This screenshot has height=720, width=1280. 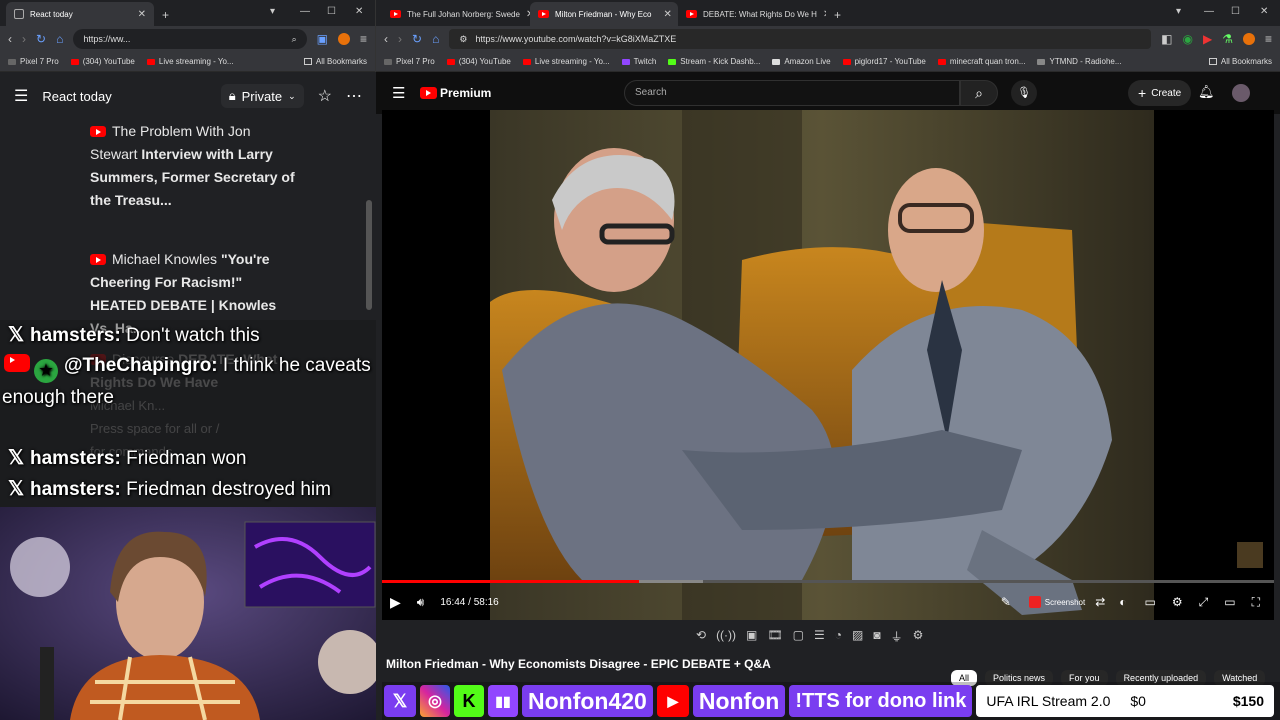 What do you see at coordinates (798, 636) in the screenshot?
I see `frame-icon: ▢` at bounding box center [798, 636].